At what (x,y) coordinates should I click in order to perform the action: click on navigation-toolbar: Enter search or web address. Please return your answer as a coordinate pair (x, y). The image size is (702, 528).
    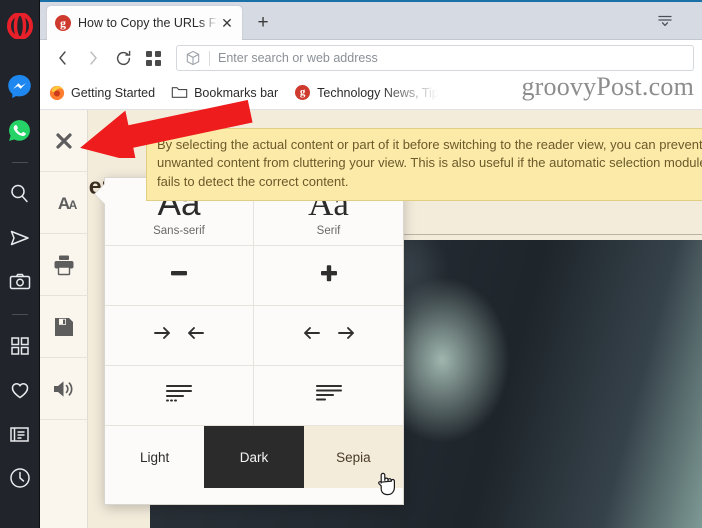
    Looking at the image, I should click on (371, 58).